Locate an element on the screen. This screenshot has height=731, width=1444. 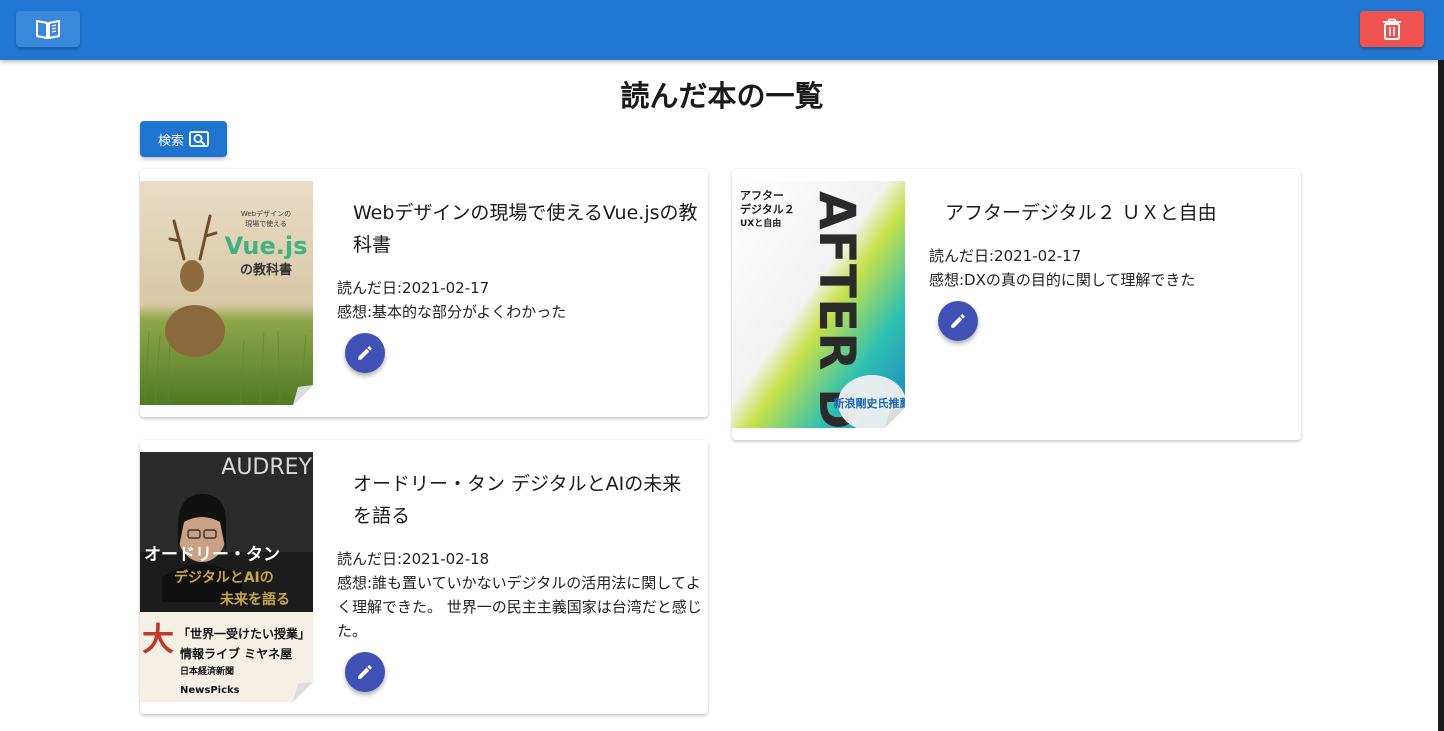
svg-text: NewsPicks is located at coordinates (210, 690).